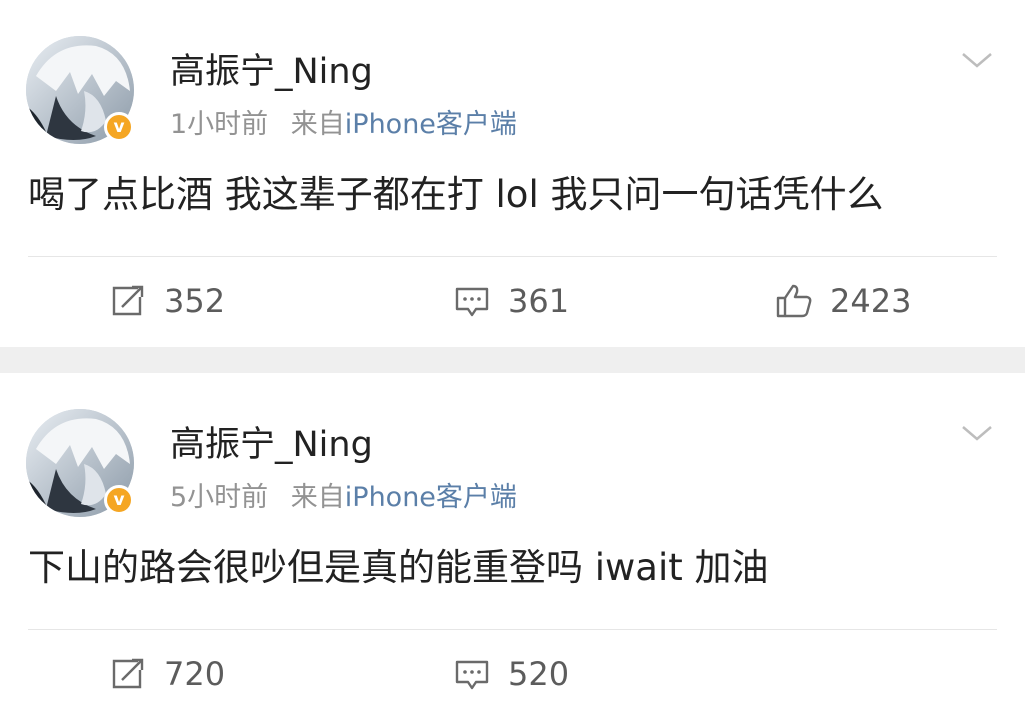 The width and height of the screenshot is (1025, 718). What do you see at coordinates (794, 301) in the screenshot?
I see `like-icon` at bounding box center [794, 301].